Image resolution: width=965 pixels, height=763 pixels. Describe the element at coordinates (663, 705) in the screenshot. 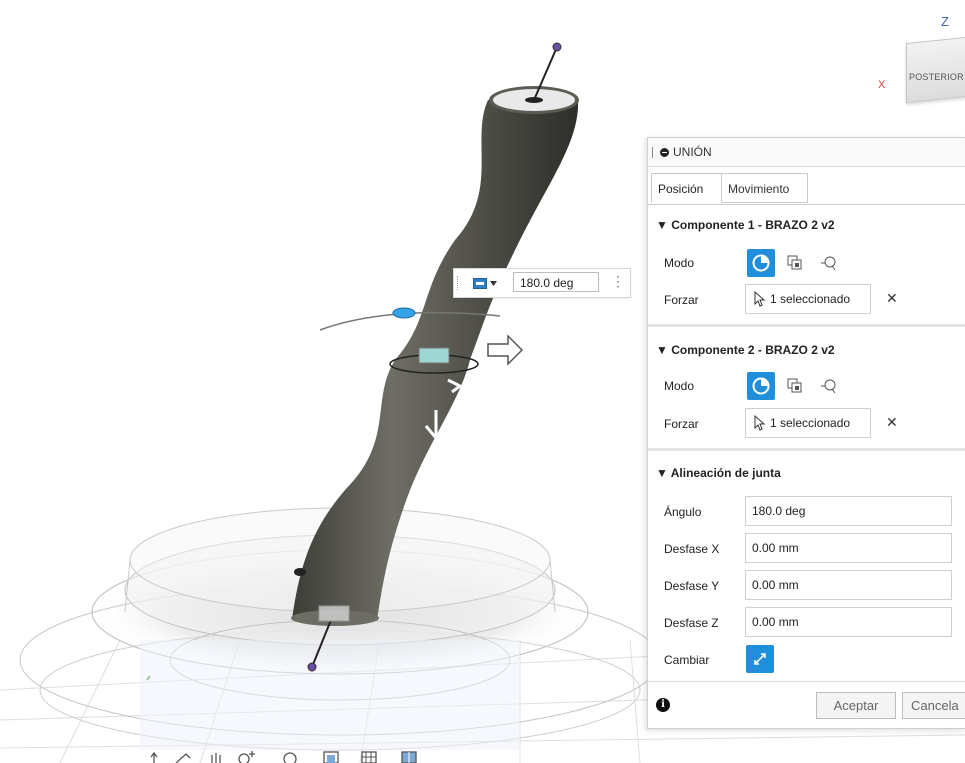

I see `info-icon: i` at that location.